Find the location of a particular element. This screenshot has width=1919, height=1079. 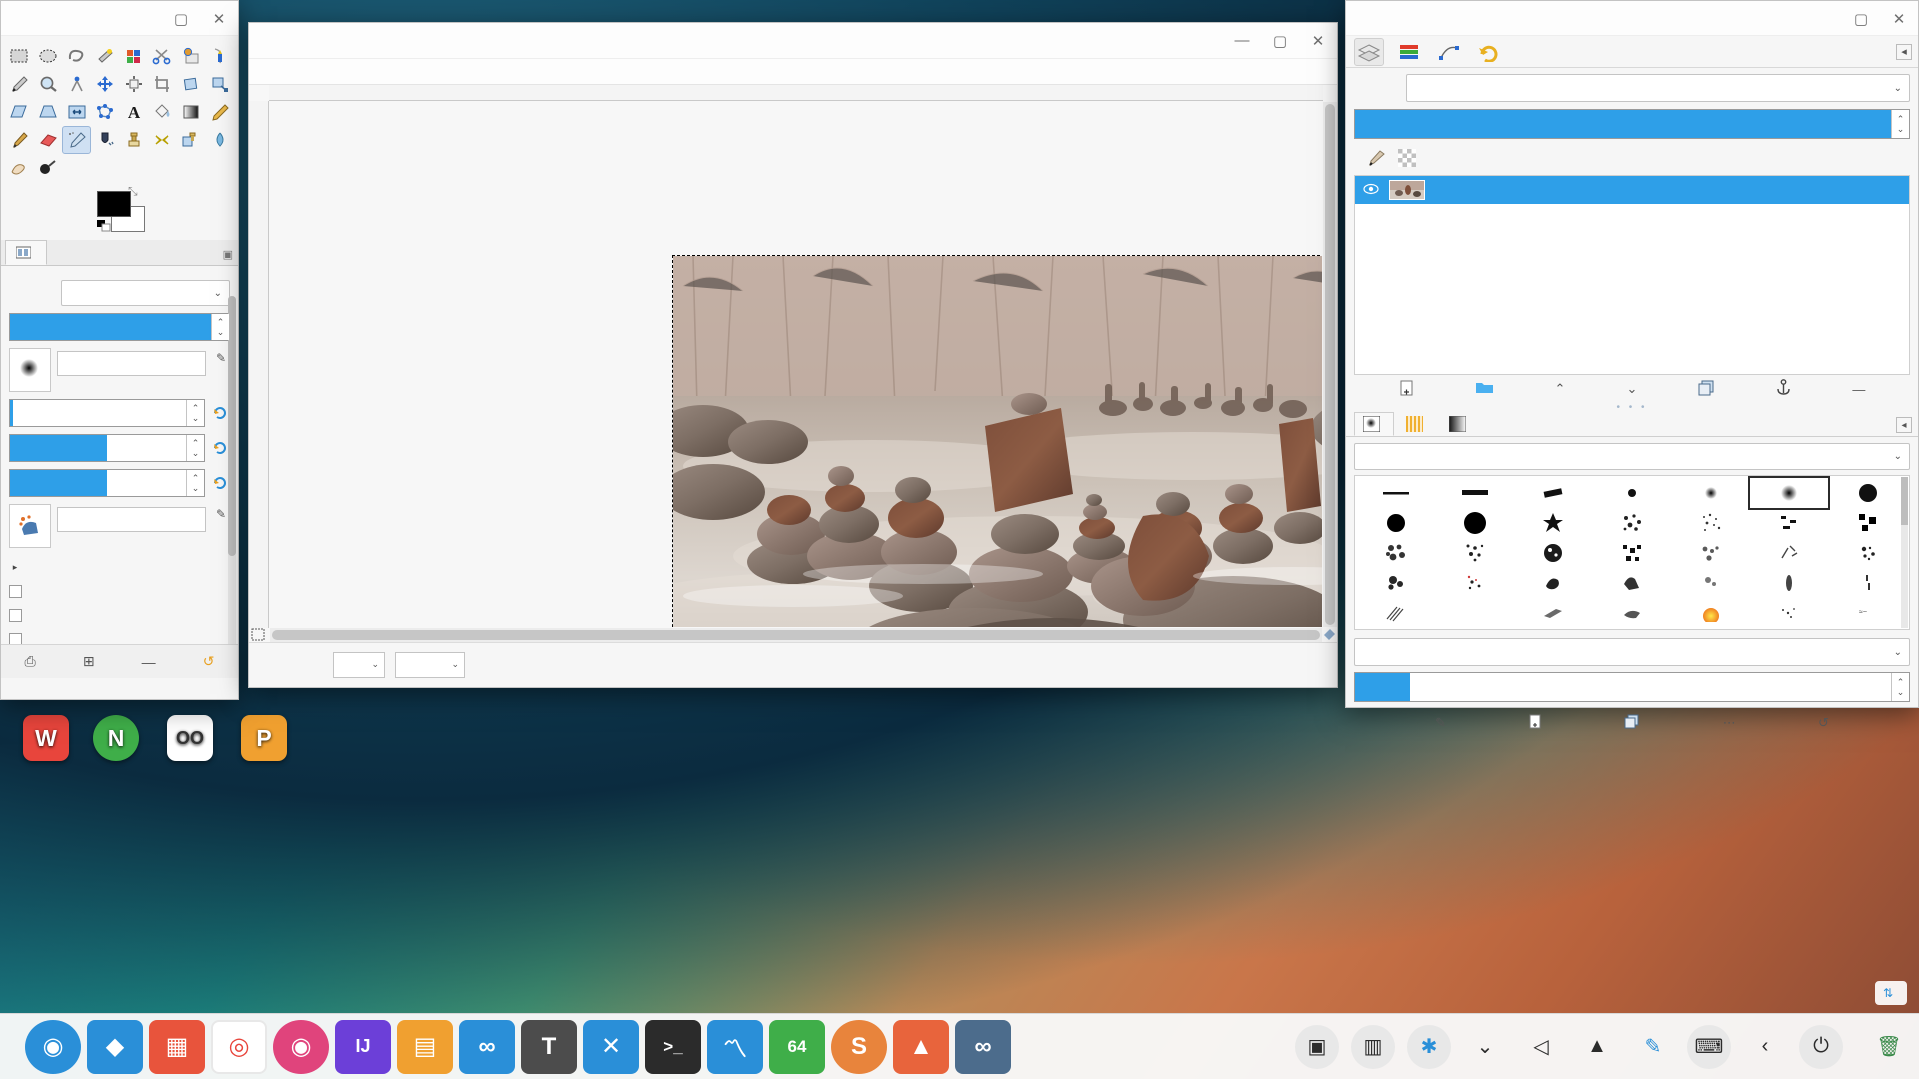

close-icon: ✕ is located at coordinates (1318, 41).